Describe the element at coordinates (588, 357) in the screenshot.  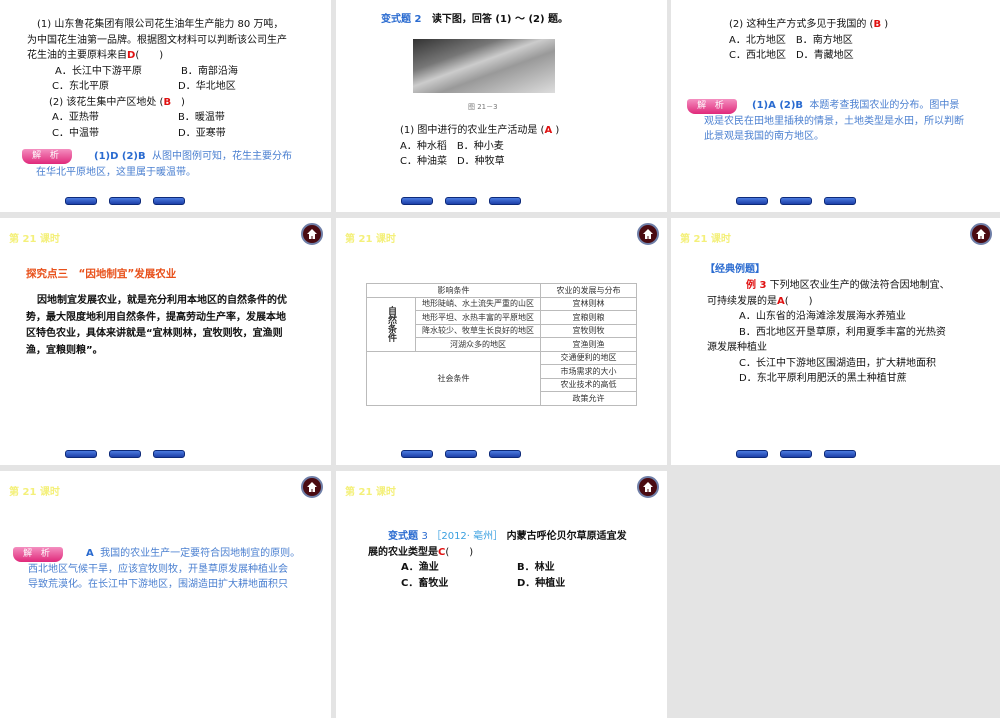
I see `table-cell: 交通便利的地区` at that location.